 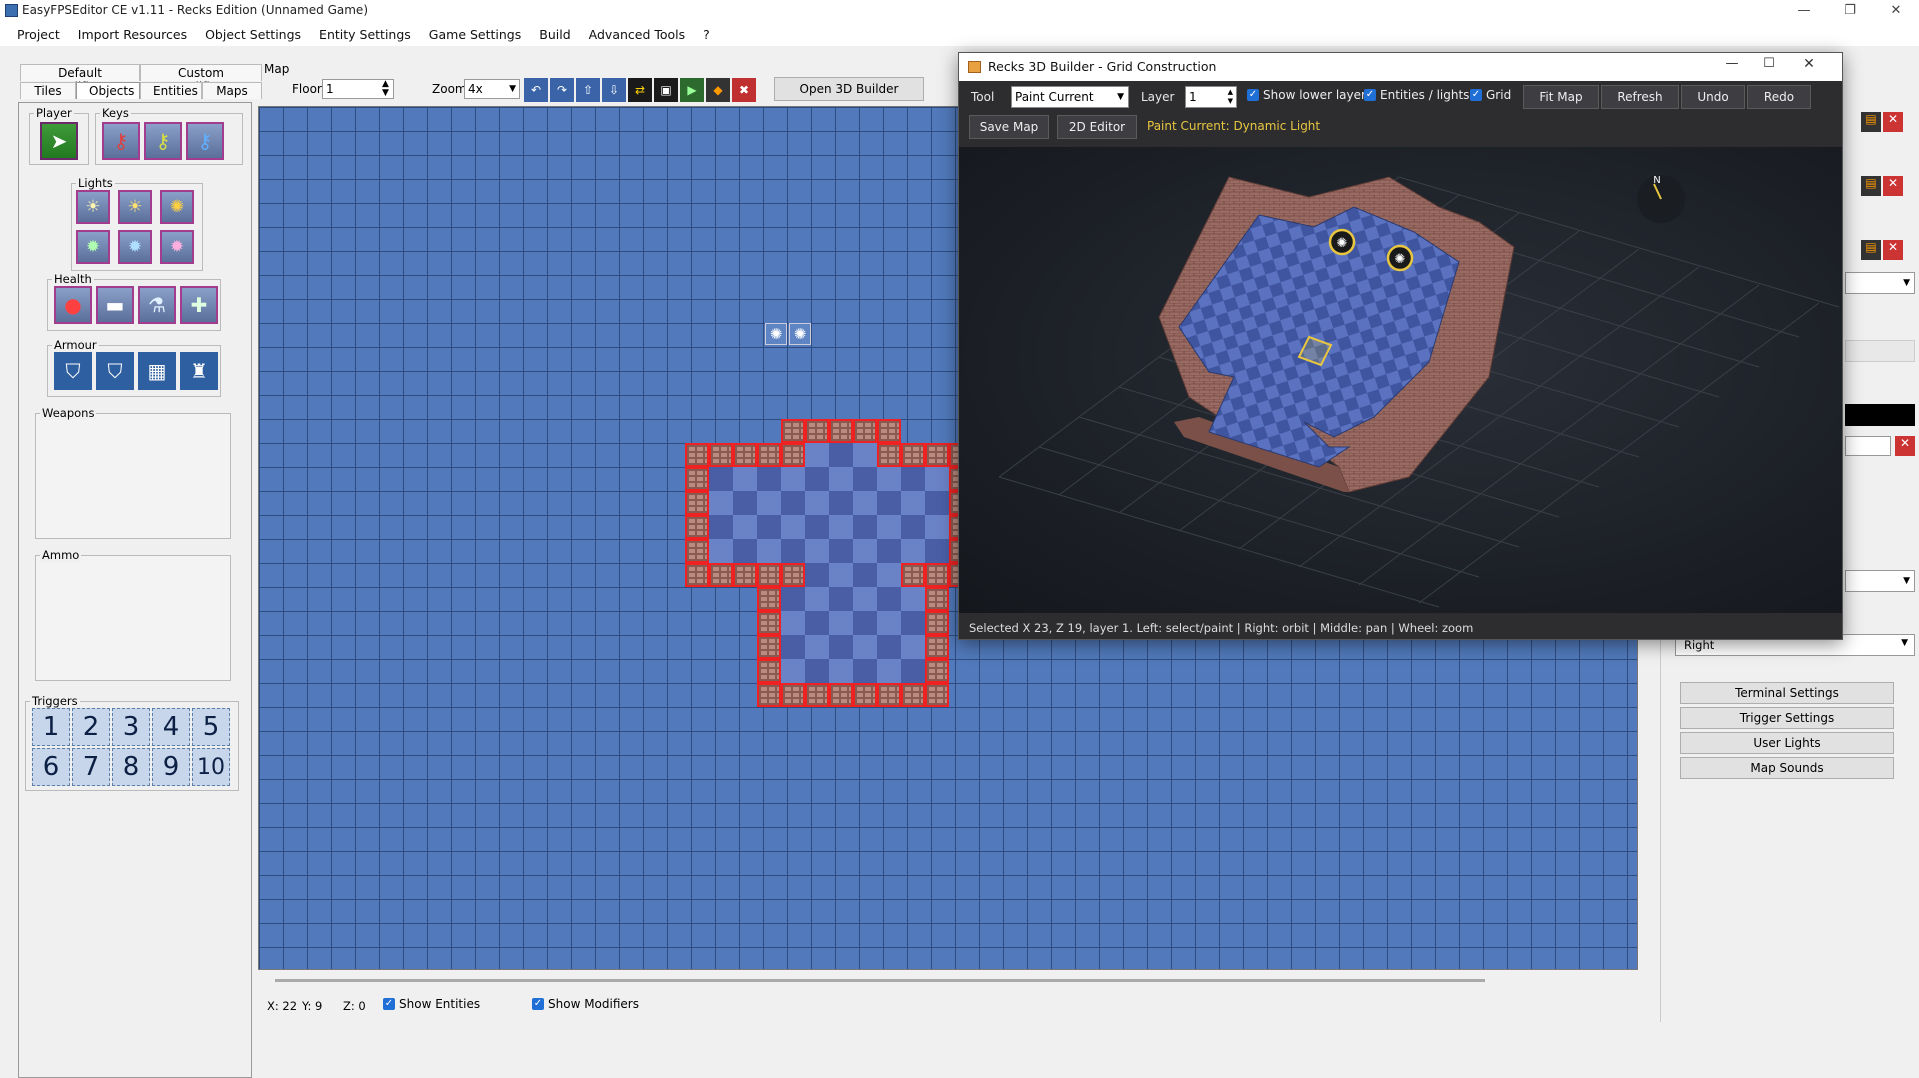 What do you see at coordinates (637, 34) in the screenshot?
I see `menu-advanced-tools: Advanced Tools` at bounding box center [637, 34].